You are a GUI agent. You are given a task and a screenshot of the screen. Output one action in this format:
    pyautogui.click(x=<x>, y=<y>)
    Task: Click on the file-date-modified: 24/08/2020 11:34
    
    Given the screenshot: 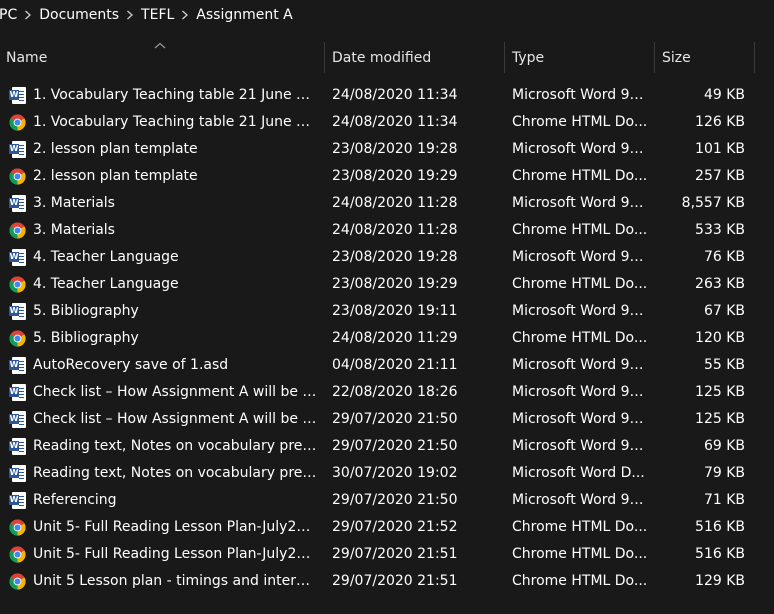 What is the action you would take?
    pyautogui.click(x=395, y=122)
    